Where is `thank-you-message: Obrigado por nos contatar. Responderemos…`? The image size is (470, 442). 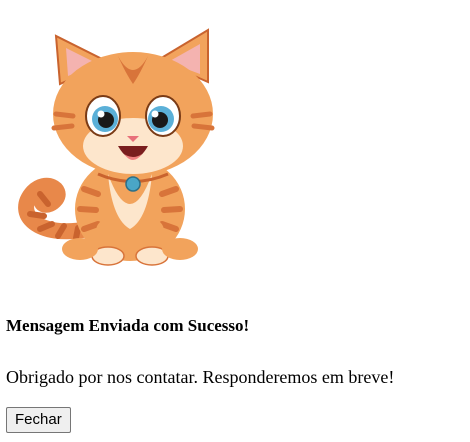 thank-you-message: Obrigado por nos contatar. Responderemos… is located at coordinates (200, 377).